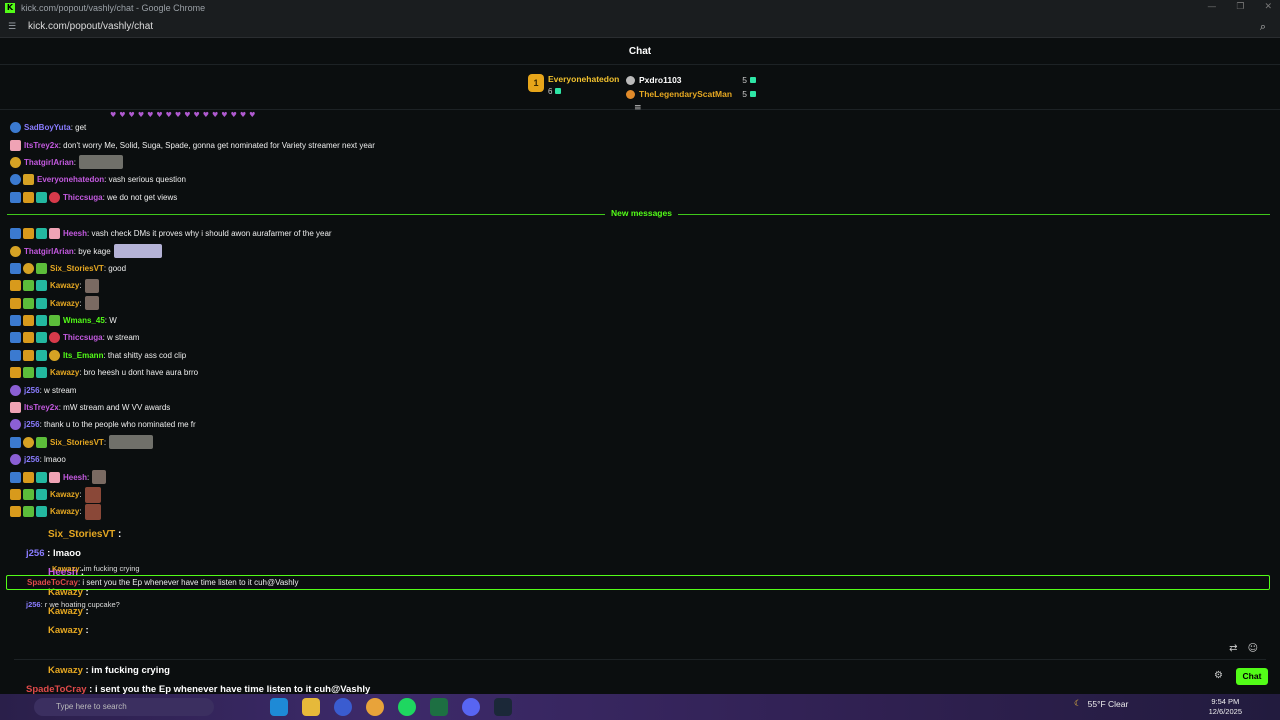  What do you see at coordinates (1253, 648) in the screenshot?
I see `emoji-icon: ☺` at bounding box center [1253, 648].